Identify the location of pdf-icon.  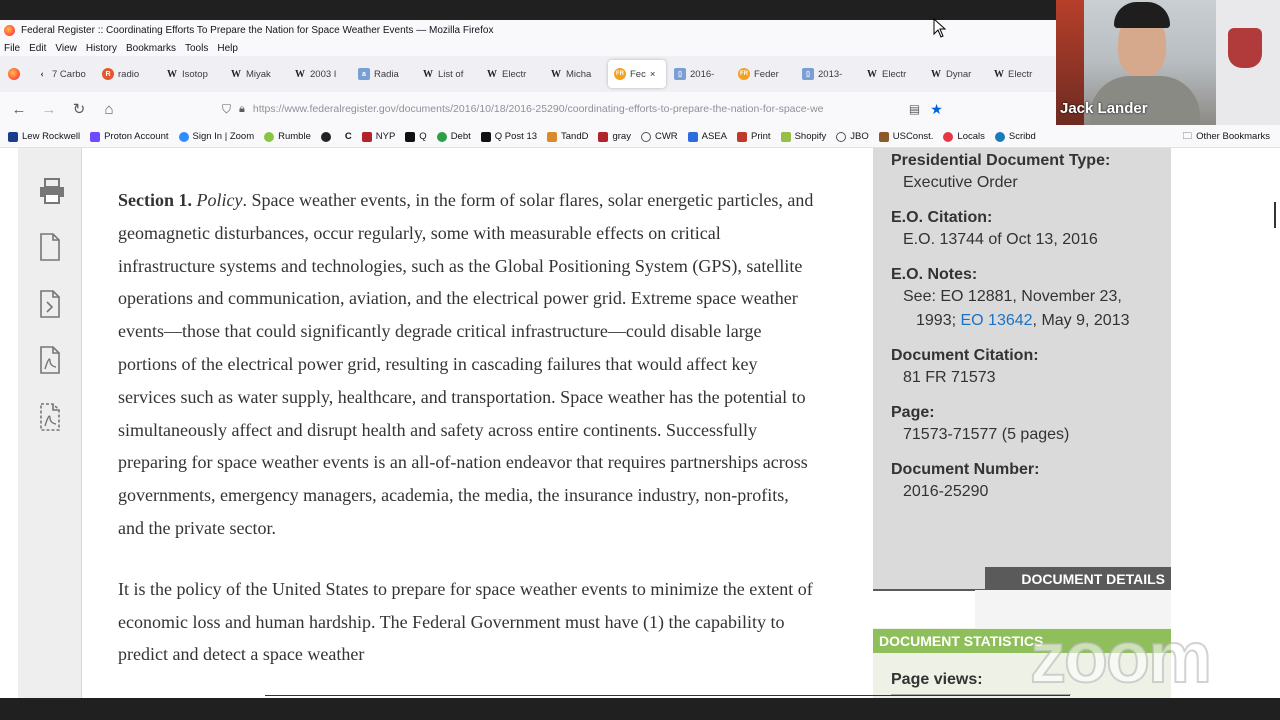
(51, 360).